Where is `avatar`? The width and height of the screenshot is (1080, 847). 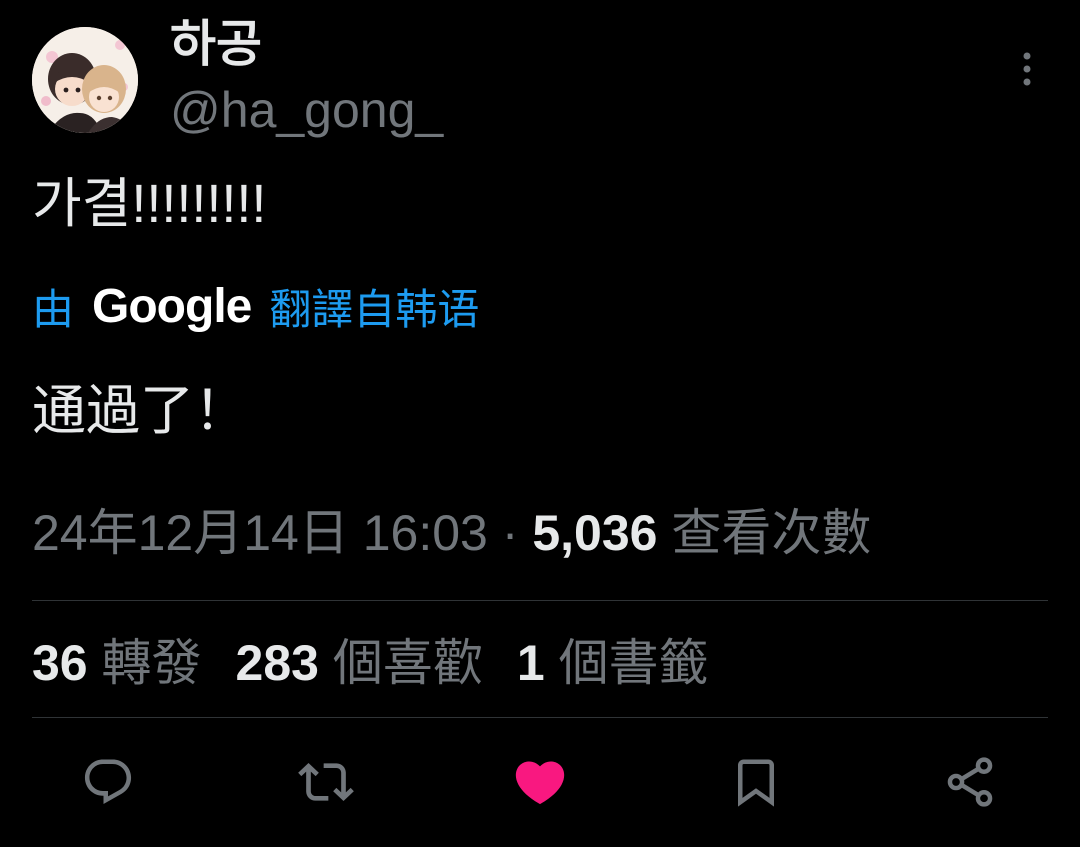 avatar is located at coordinates (85, 80).